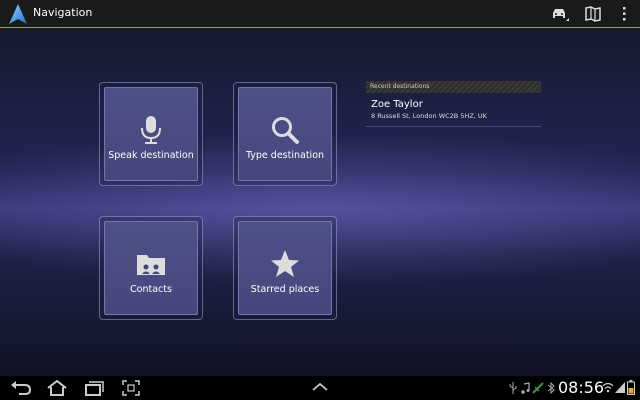 This screenshot has width=640, height=400. Describe the element at coordinates (151, 265) in the screenshot. I see `contacts-folder-icon` at that location.